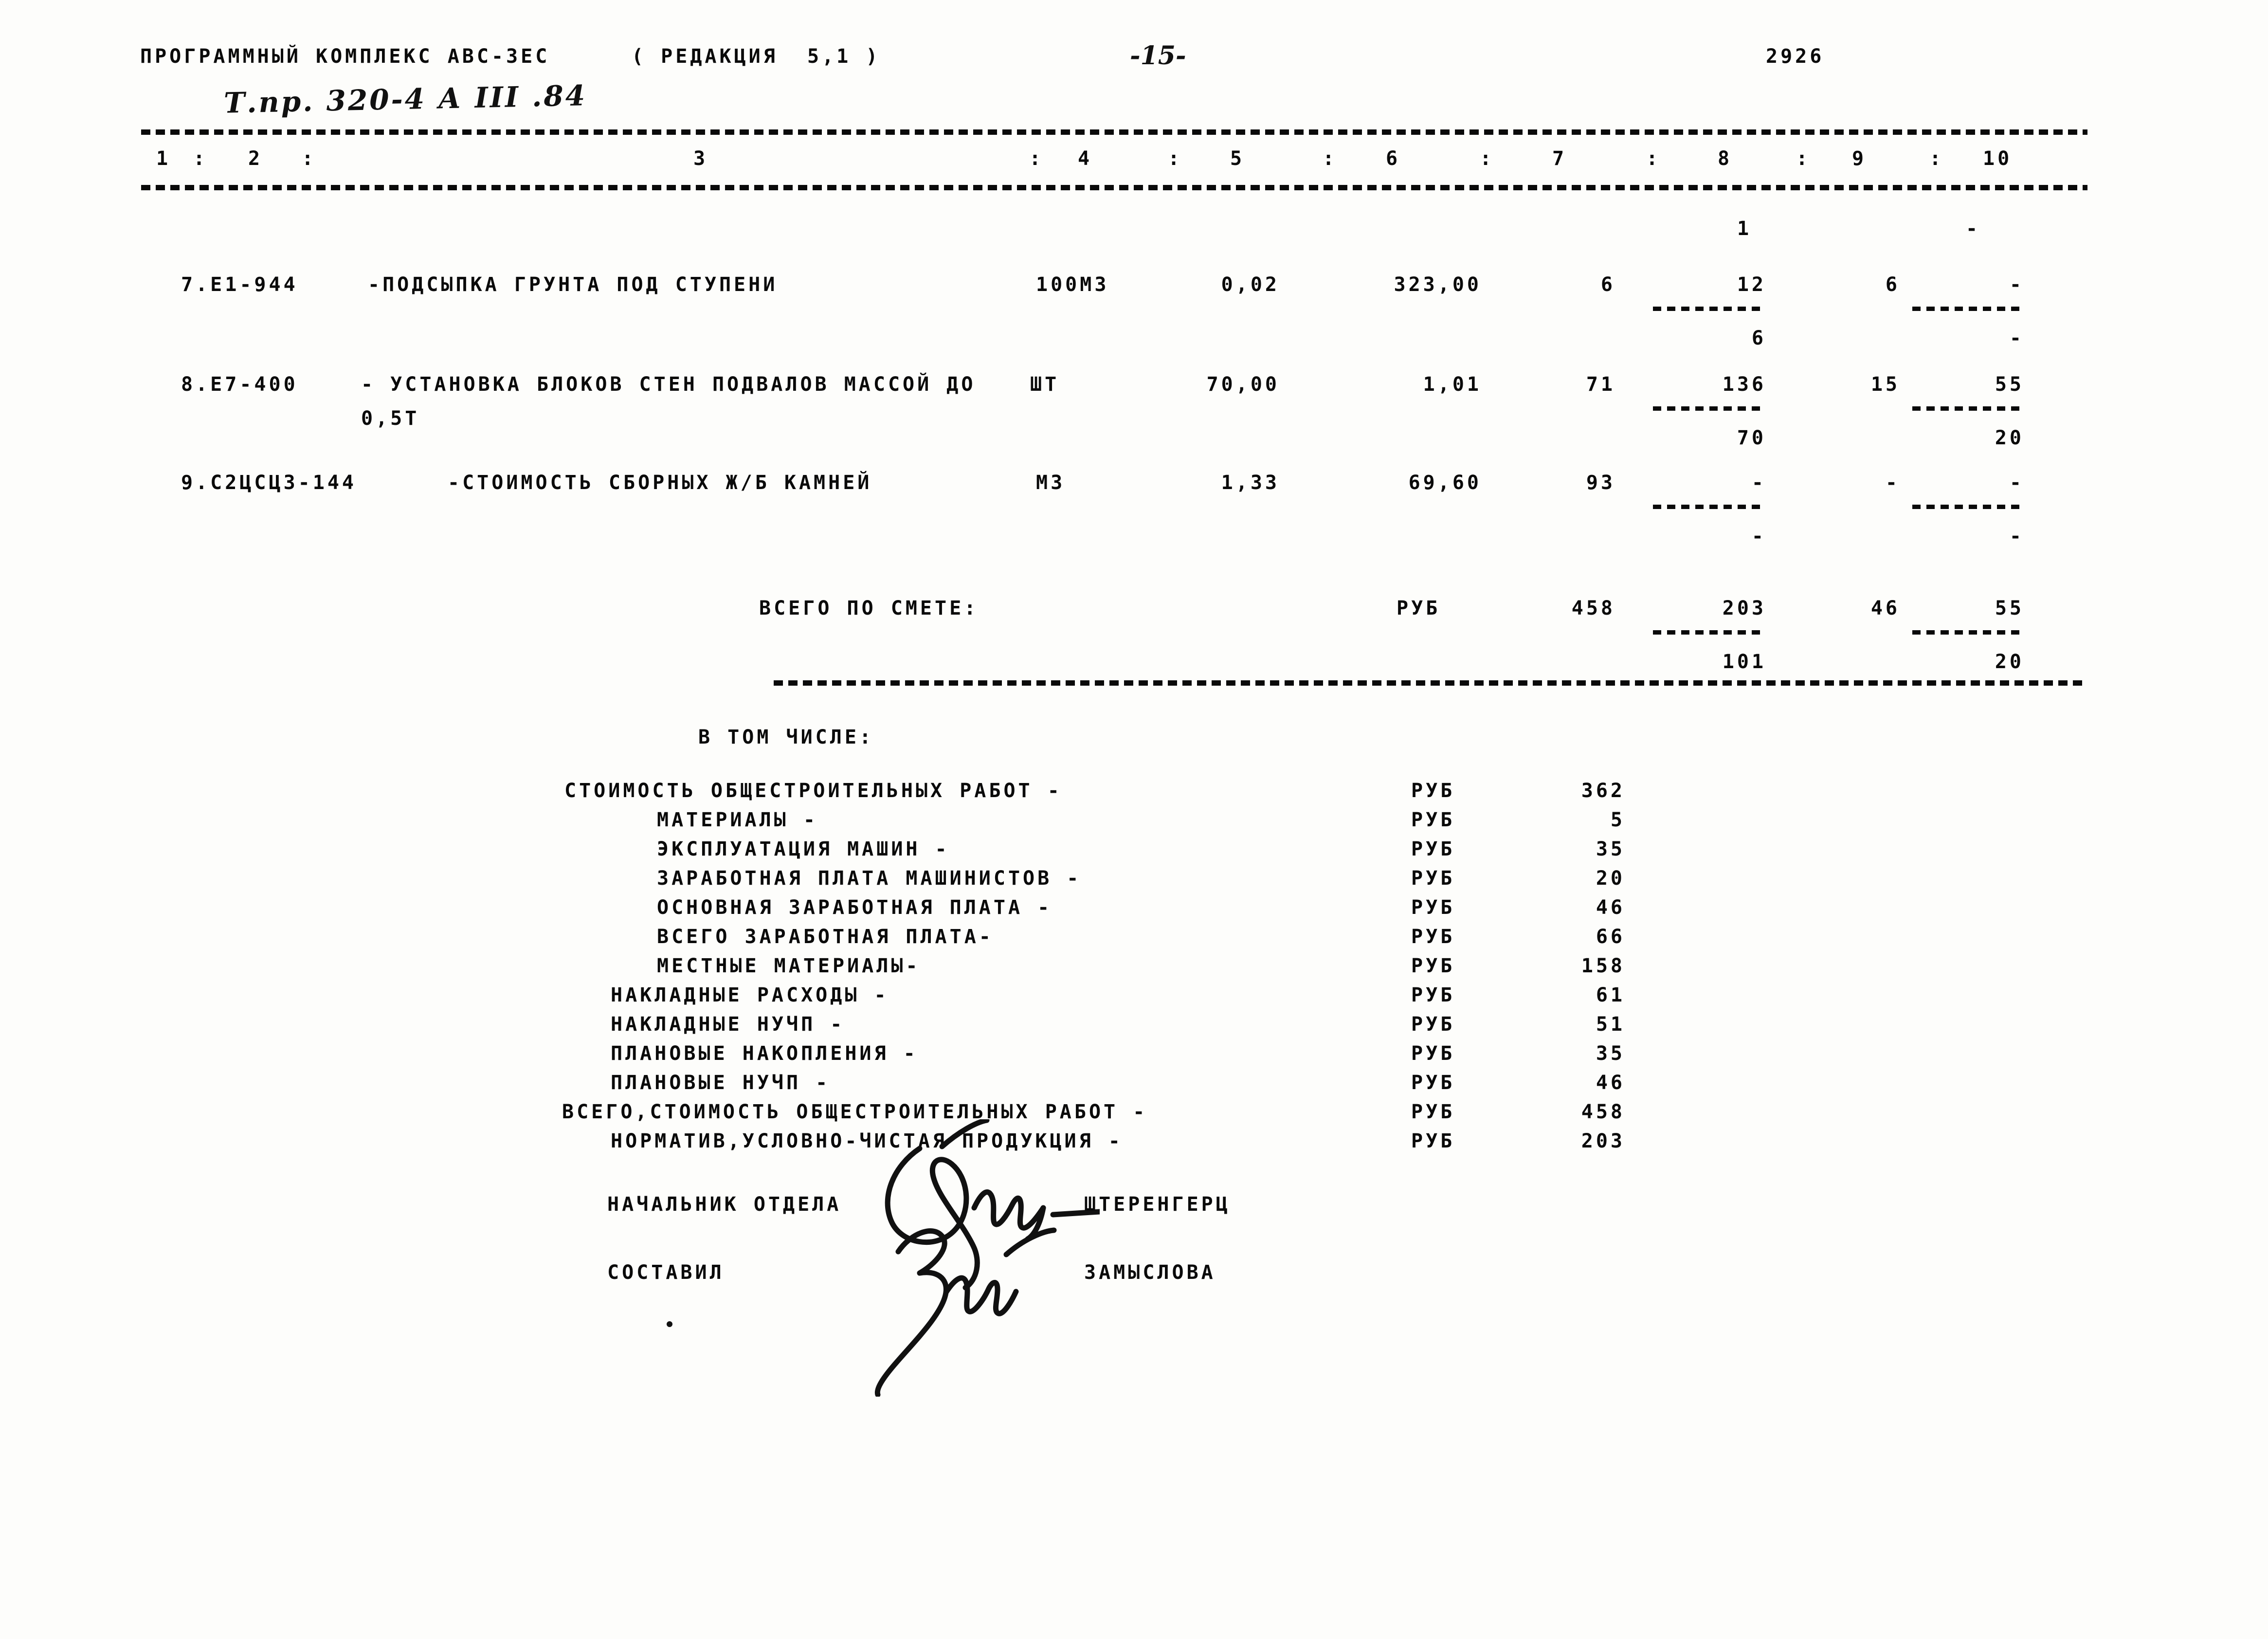 Image resolution: width=2268 pixels, height=1639 pixels. Describe the element at coordinates (738, 820) in the screenshot. I see `breakdown-label-1: МАТЕРИАЛЫ -` at that location.